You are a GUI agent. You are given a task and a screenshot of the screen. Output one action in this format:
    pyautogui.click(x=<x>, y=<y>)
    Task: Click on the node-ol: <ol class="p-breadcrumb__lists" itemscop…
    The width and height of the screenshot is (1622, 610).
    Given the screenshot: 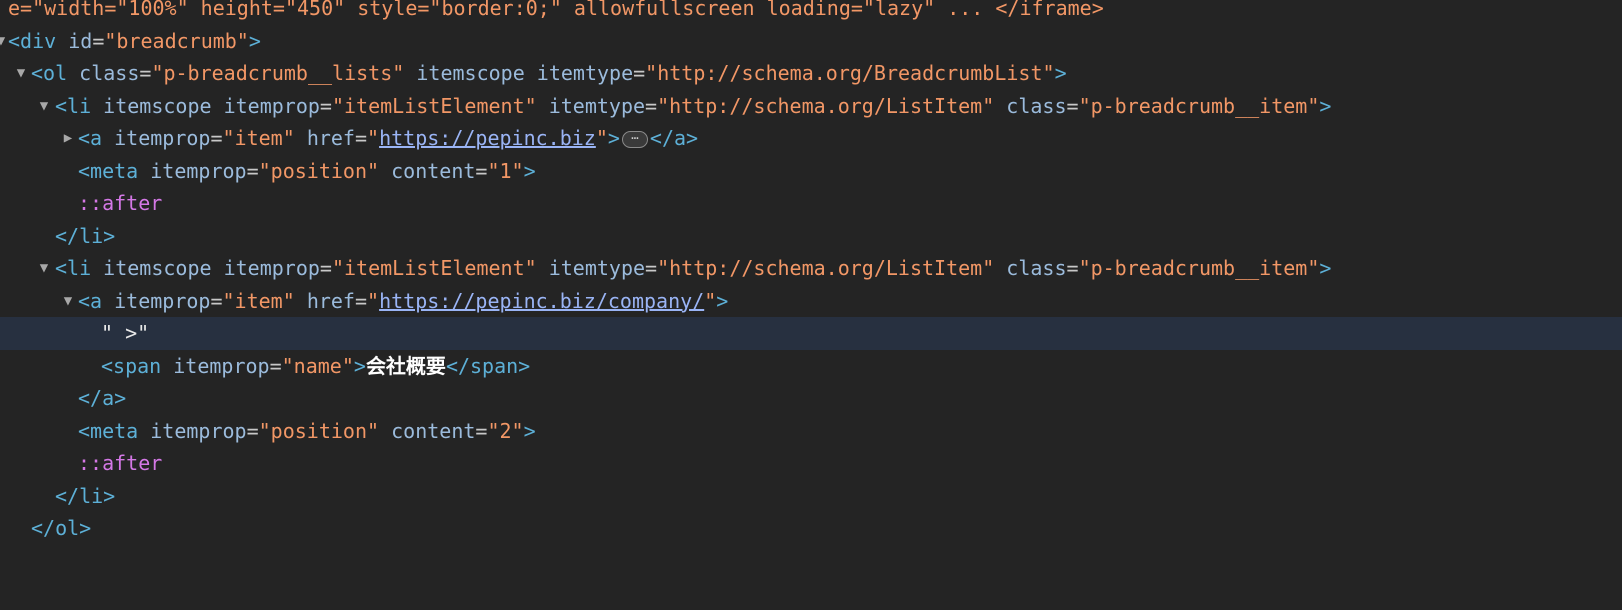 What is the action you would take?
    pyautogui.click(x=549, y=73)
    